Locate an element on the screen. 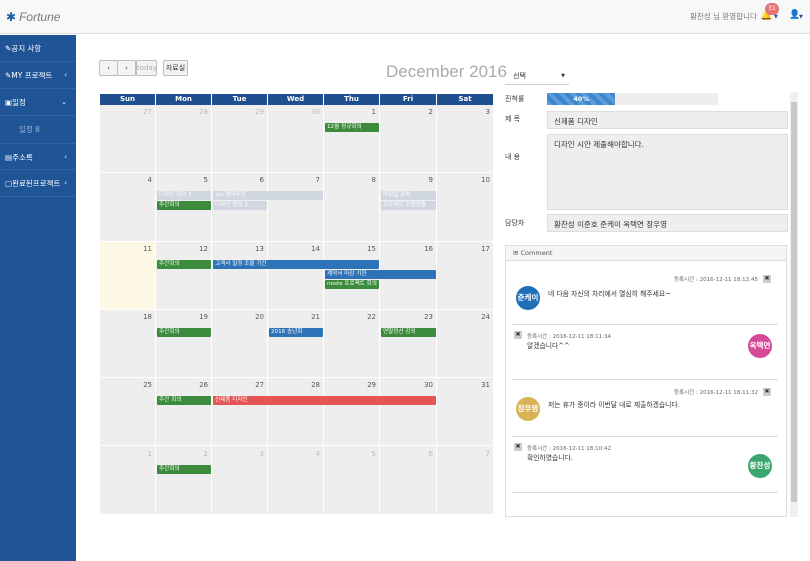  day-number: 10 is located at coordinates (485, 180).